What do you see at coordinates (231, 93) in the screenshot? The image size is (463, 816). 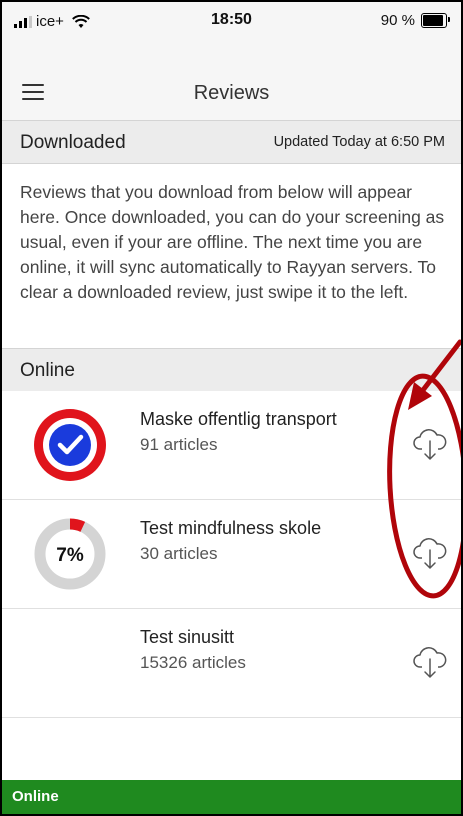 I see `page-title: Reviews` at bounding box center [231, 93].